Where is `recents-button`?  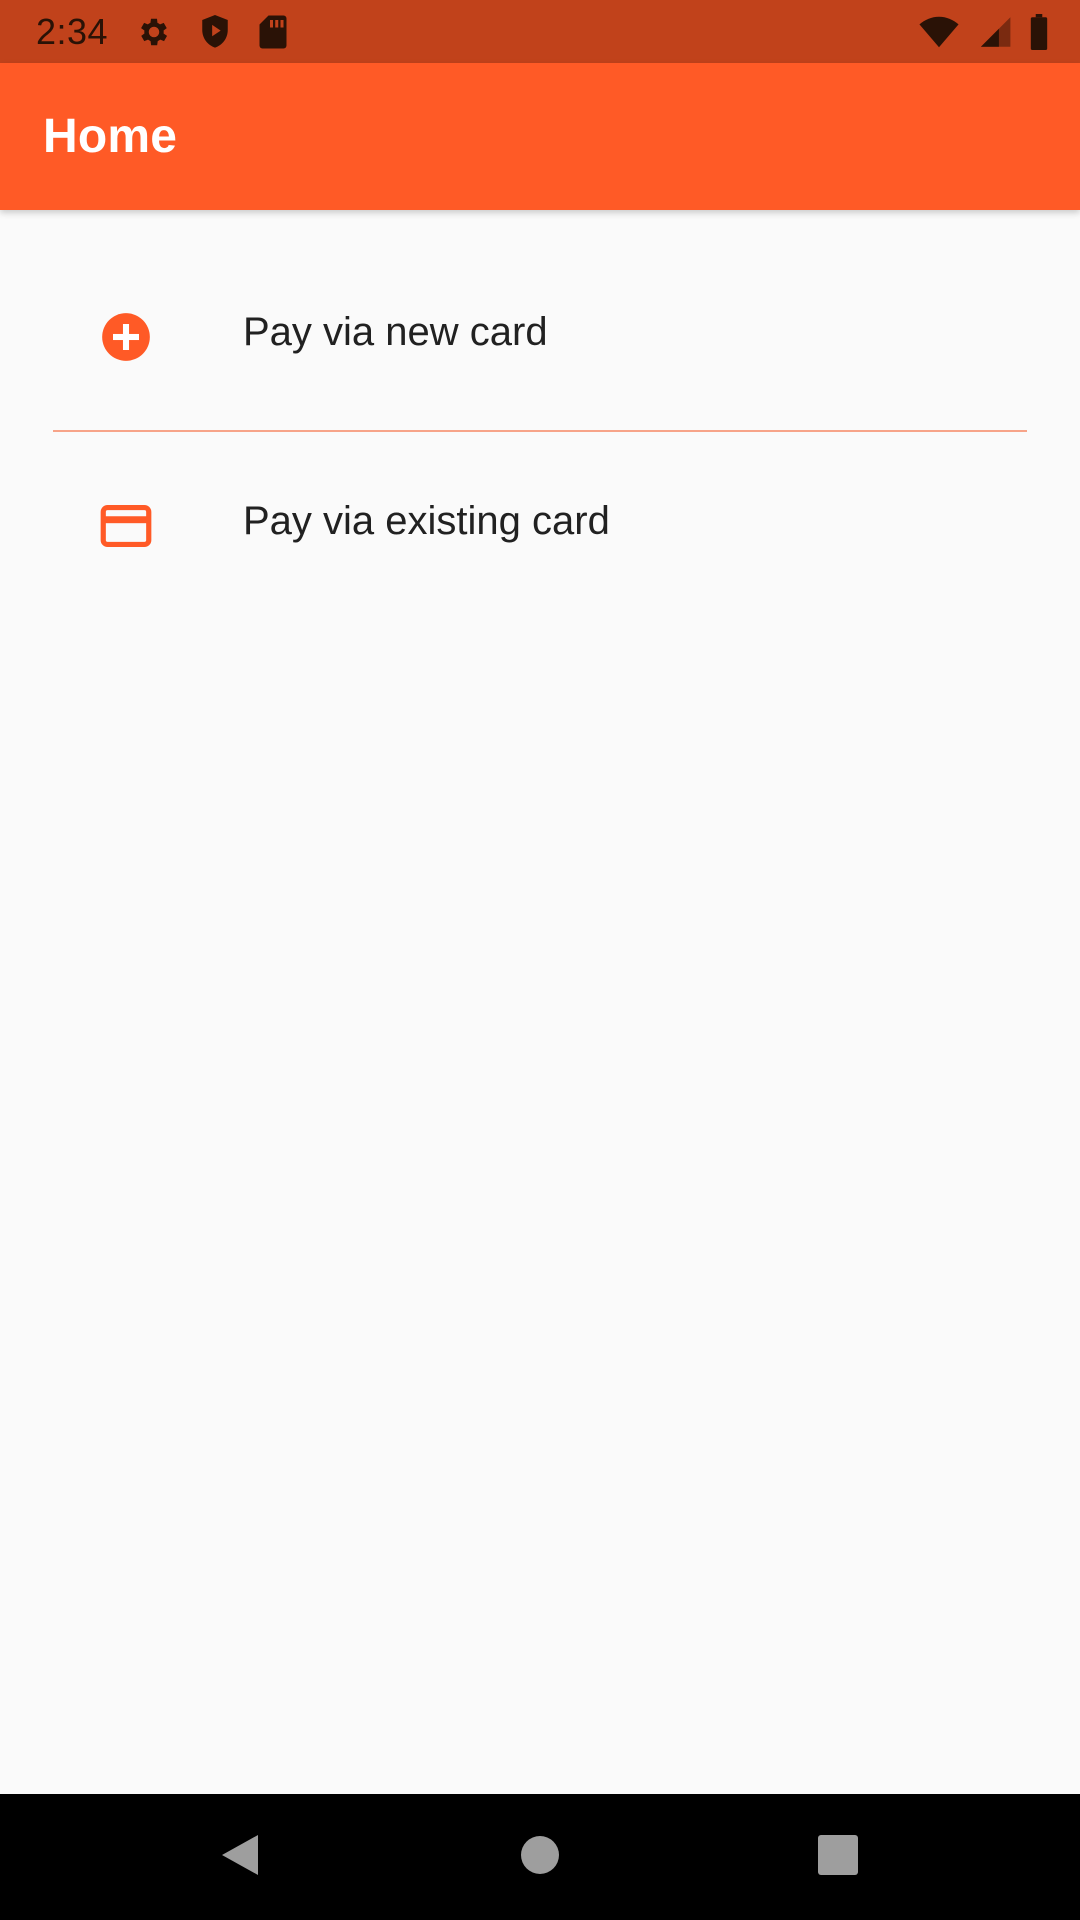
recents-button is located at coordinates (838, 1857).